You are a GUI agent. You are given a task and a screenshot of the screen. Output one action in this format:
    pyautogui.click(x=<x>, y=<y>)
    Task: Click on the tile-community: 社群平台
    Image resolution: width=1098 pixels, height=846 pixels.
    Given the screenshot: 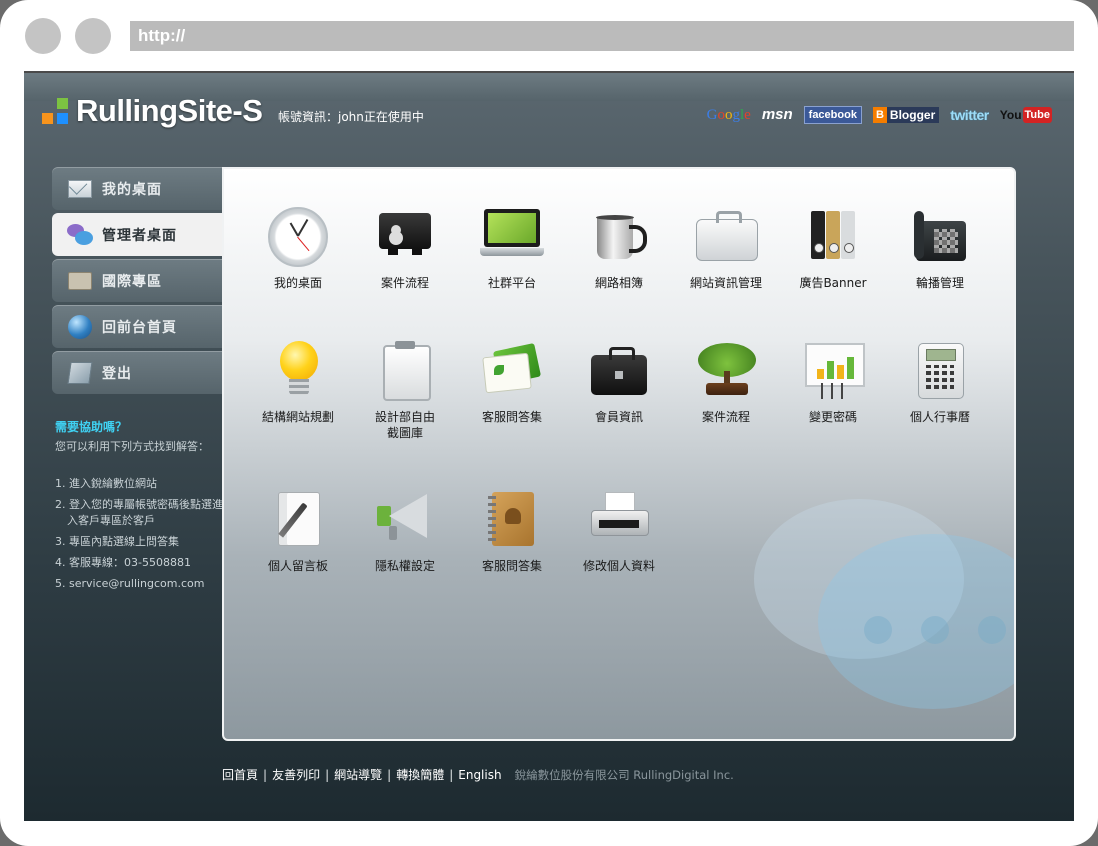 What is the action you would take?
    pyautogui.click(x=512, y=247)
    